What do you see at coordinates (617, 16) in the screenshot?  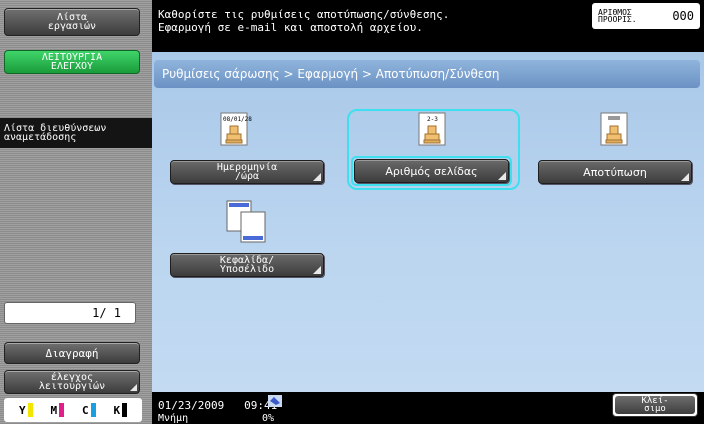 I see `destination-counter-label: ΑΡΙΘΜΟΣ ΠΡΟΟΡΙΣ.` at bounding box center [617, 16].